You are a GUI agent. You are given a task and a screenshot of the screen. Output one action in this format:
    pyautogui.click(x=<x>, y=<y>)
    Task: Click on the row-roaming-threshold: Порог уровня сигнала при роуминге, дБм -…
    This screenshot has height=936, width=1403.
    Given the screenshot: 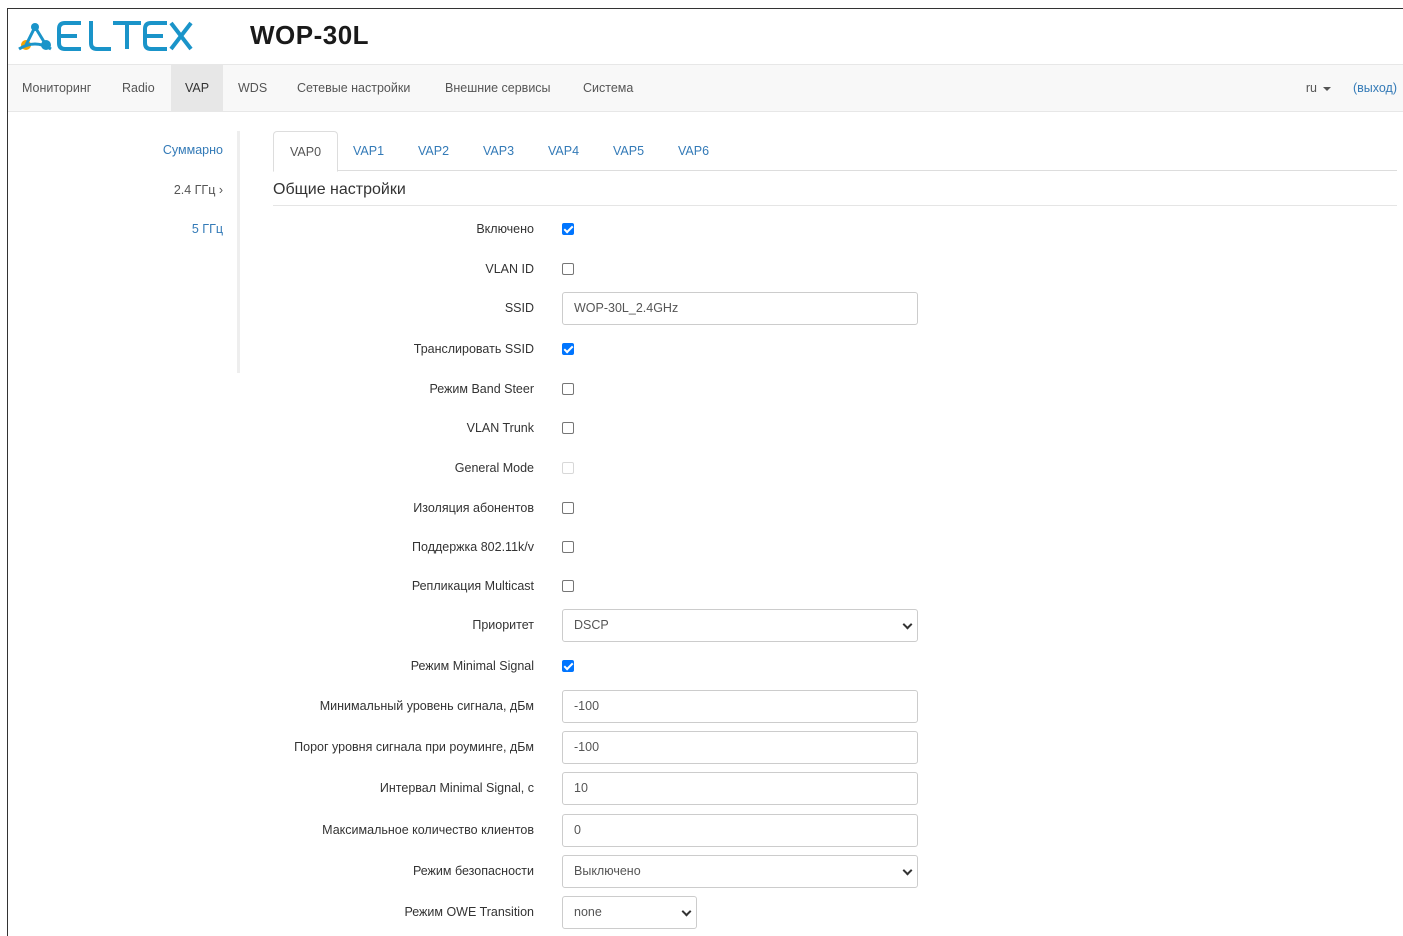 What is the action you would take?
    pyautogui.click(x=508, y=747)
    